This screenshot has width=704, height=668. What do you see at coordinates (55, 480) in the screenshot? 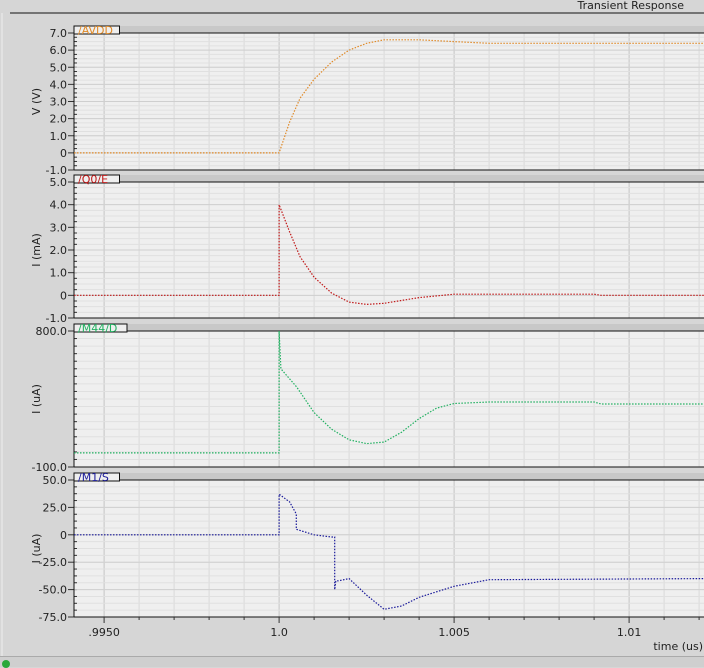
I see `y-tick-label: 50.0` at bounding box center [55, 480].